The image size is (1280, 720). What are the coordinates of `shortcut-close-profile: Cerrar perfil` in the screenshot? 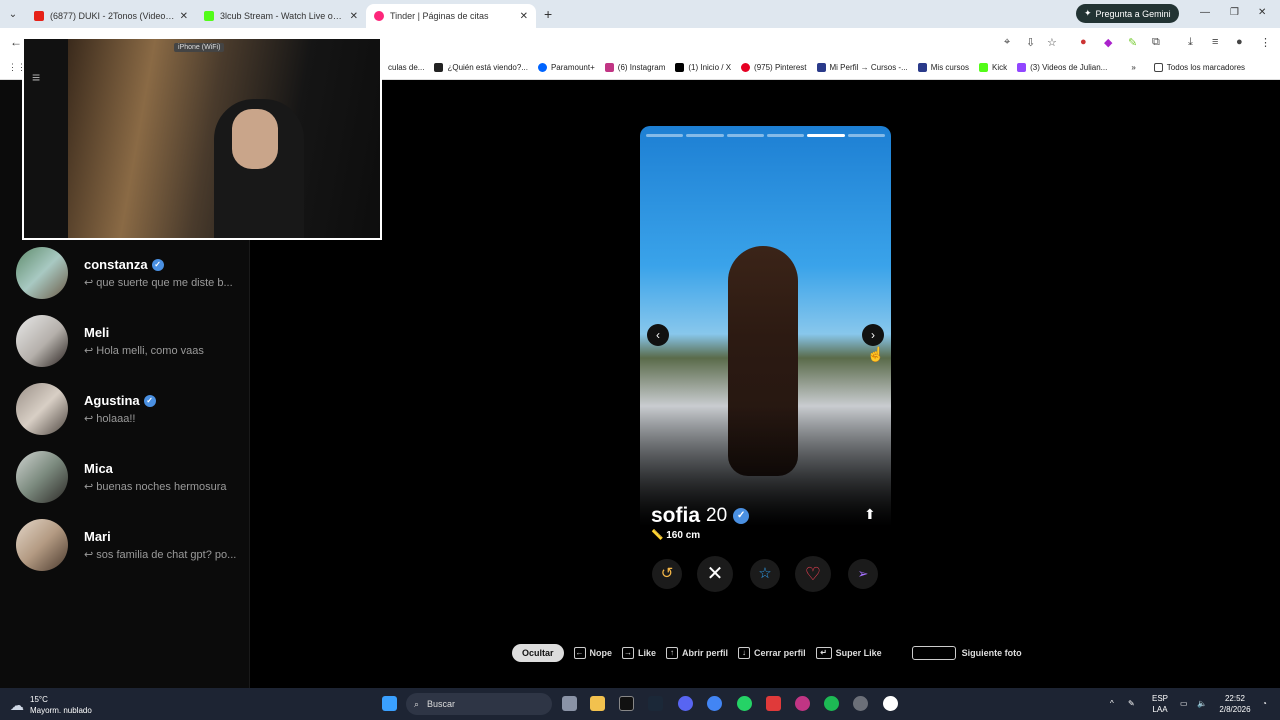 It's located at (780, 653).